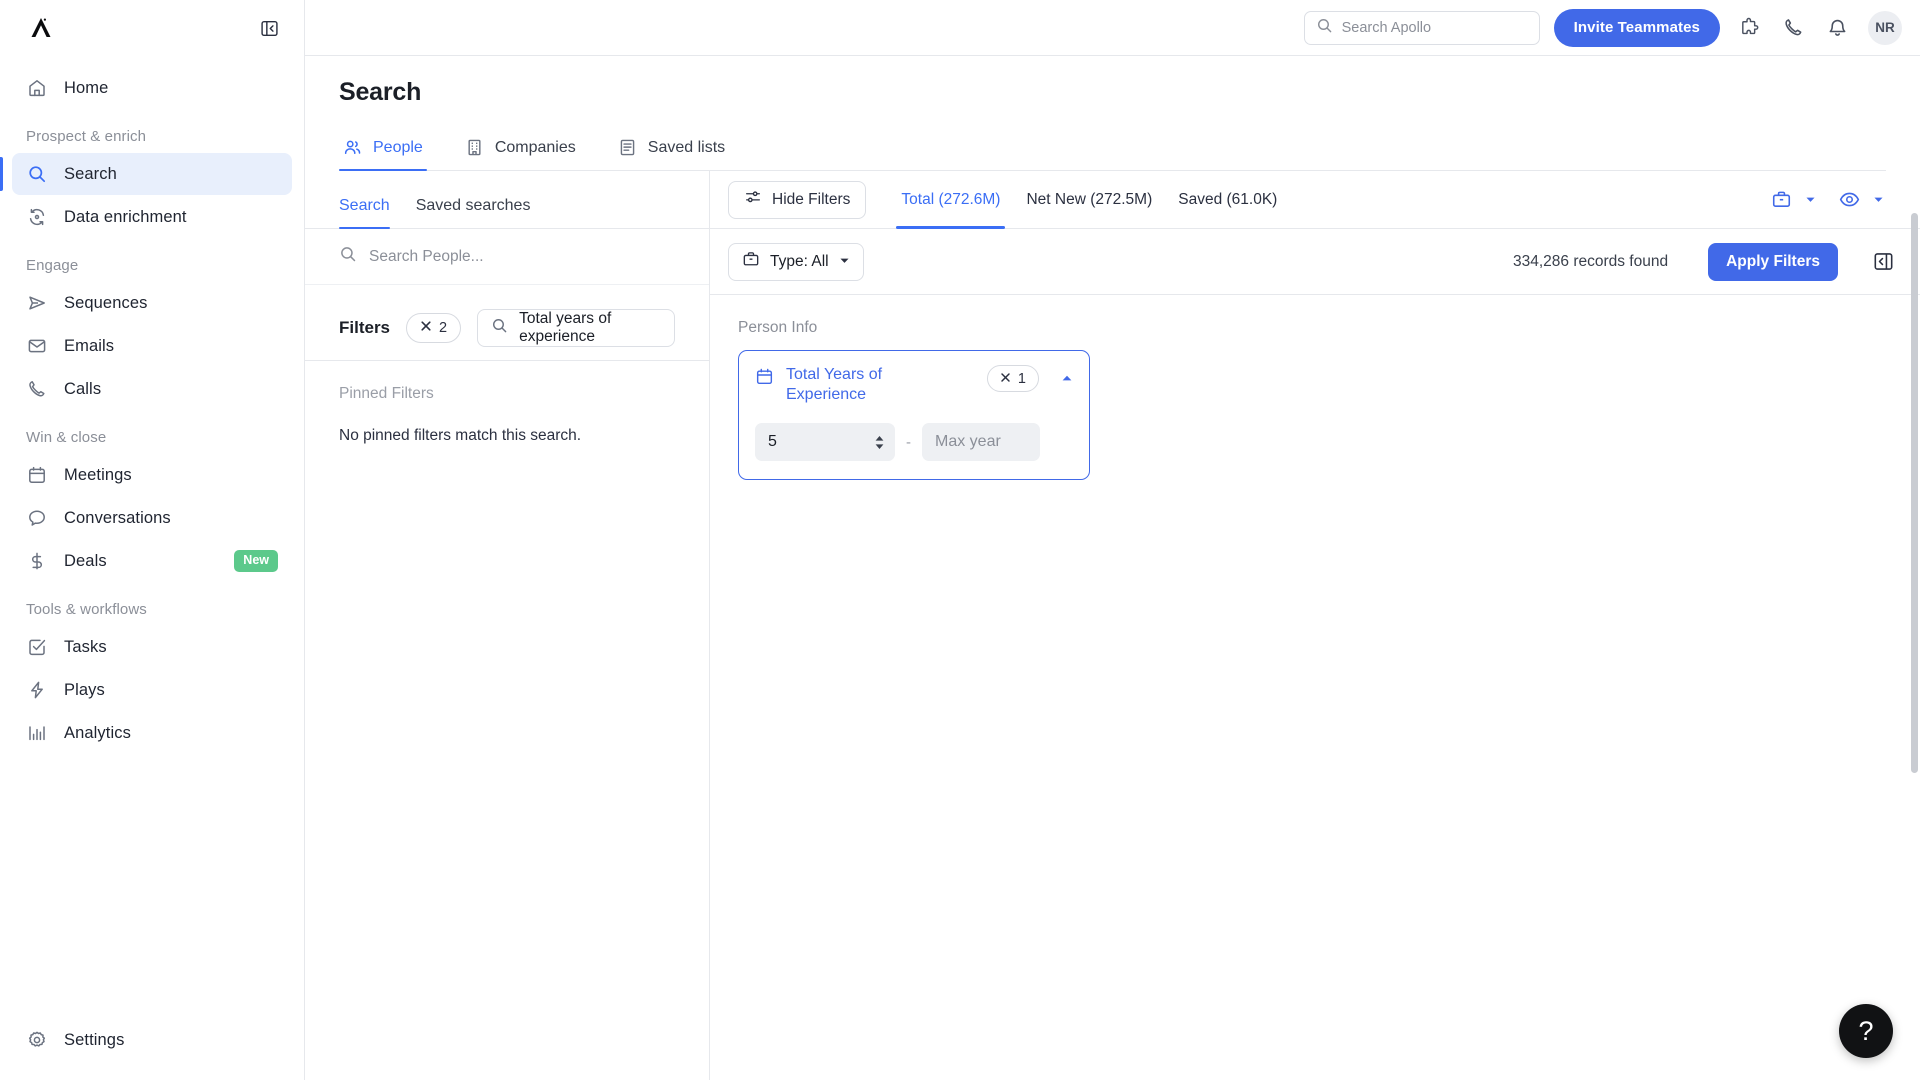 This screenshot has height=1080, width=1920. I want to click on sidebar-footer: Settings, so click(152, 1049).